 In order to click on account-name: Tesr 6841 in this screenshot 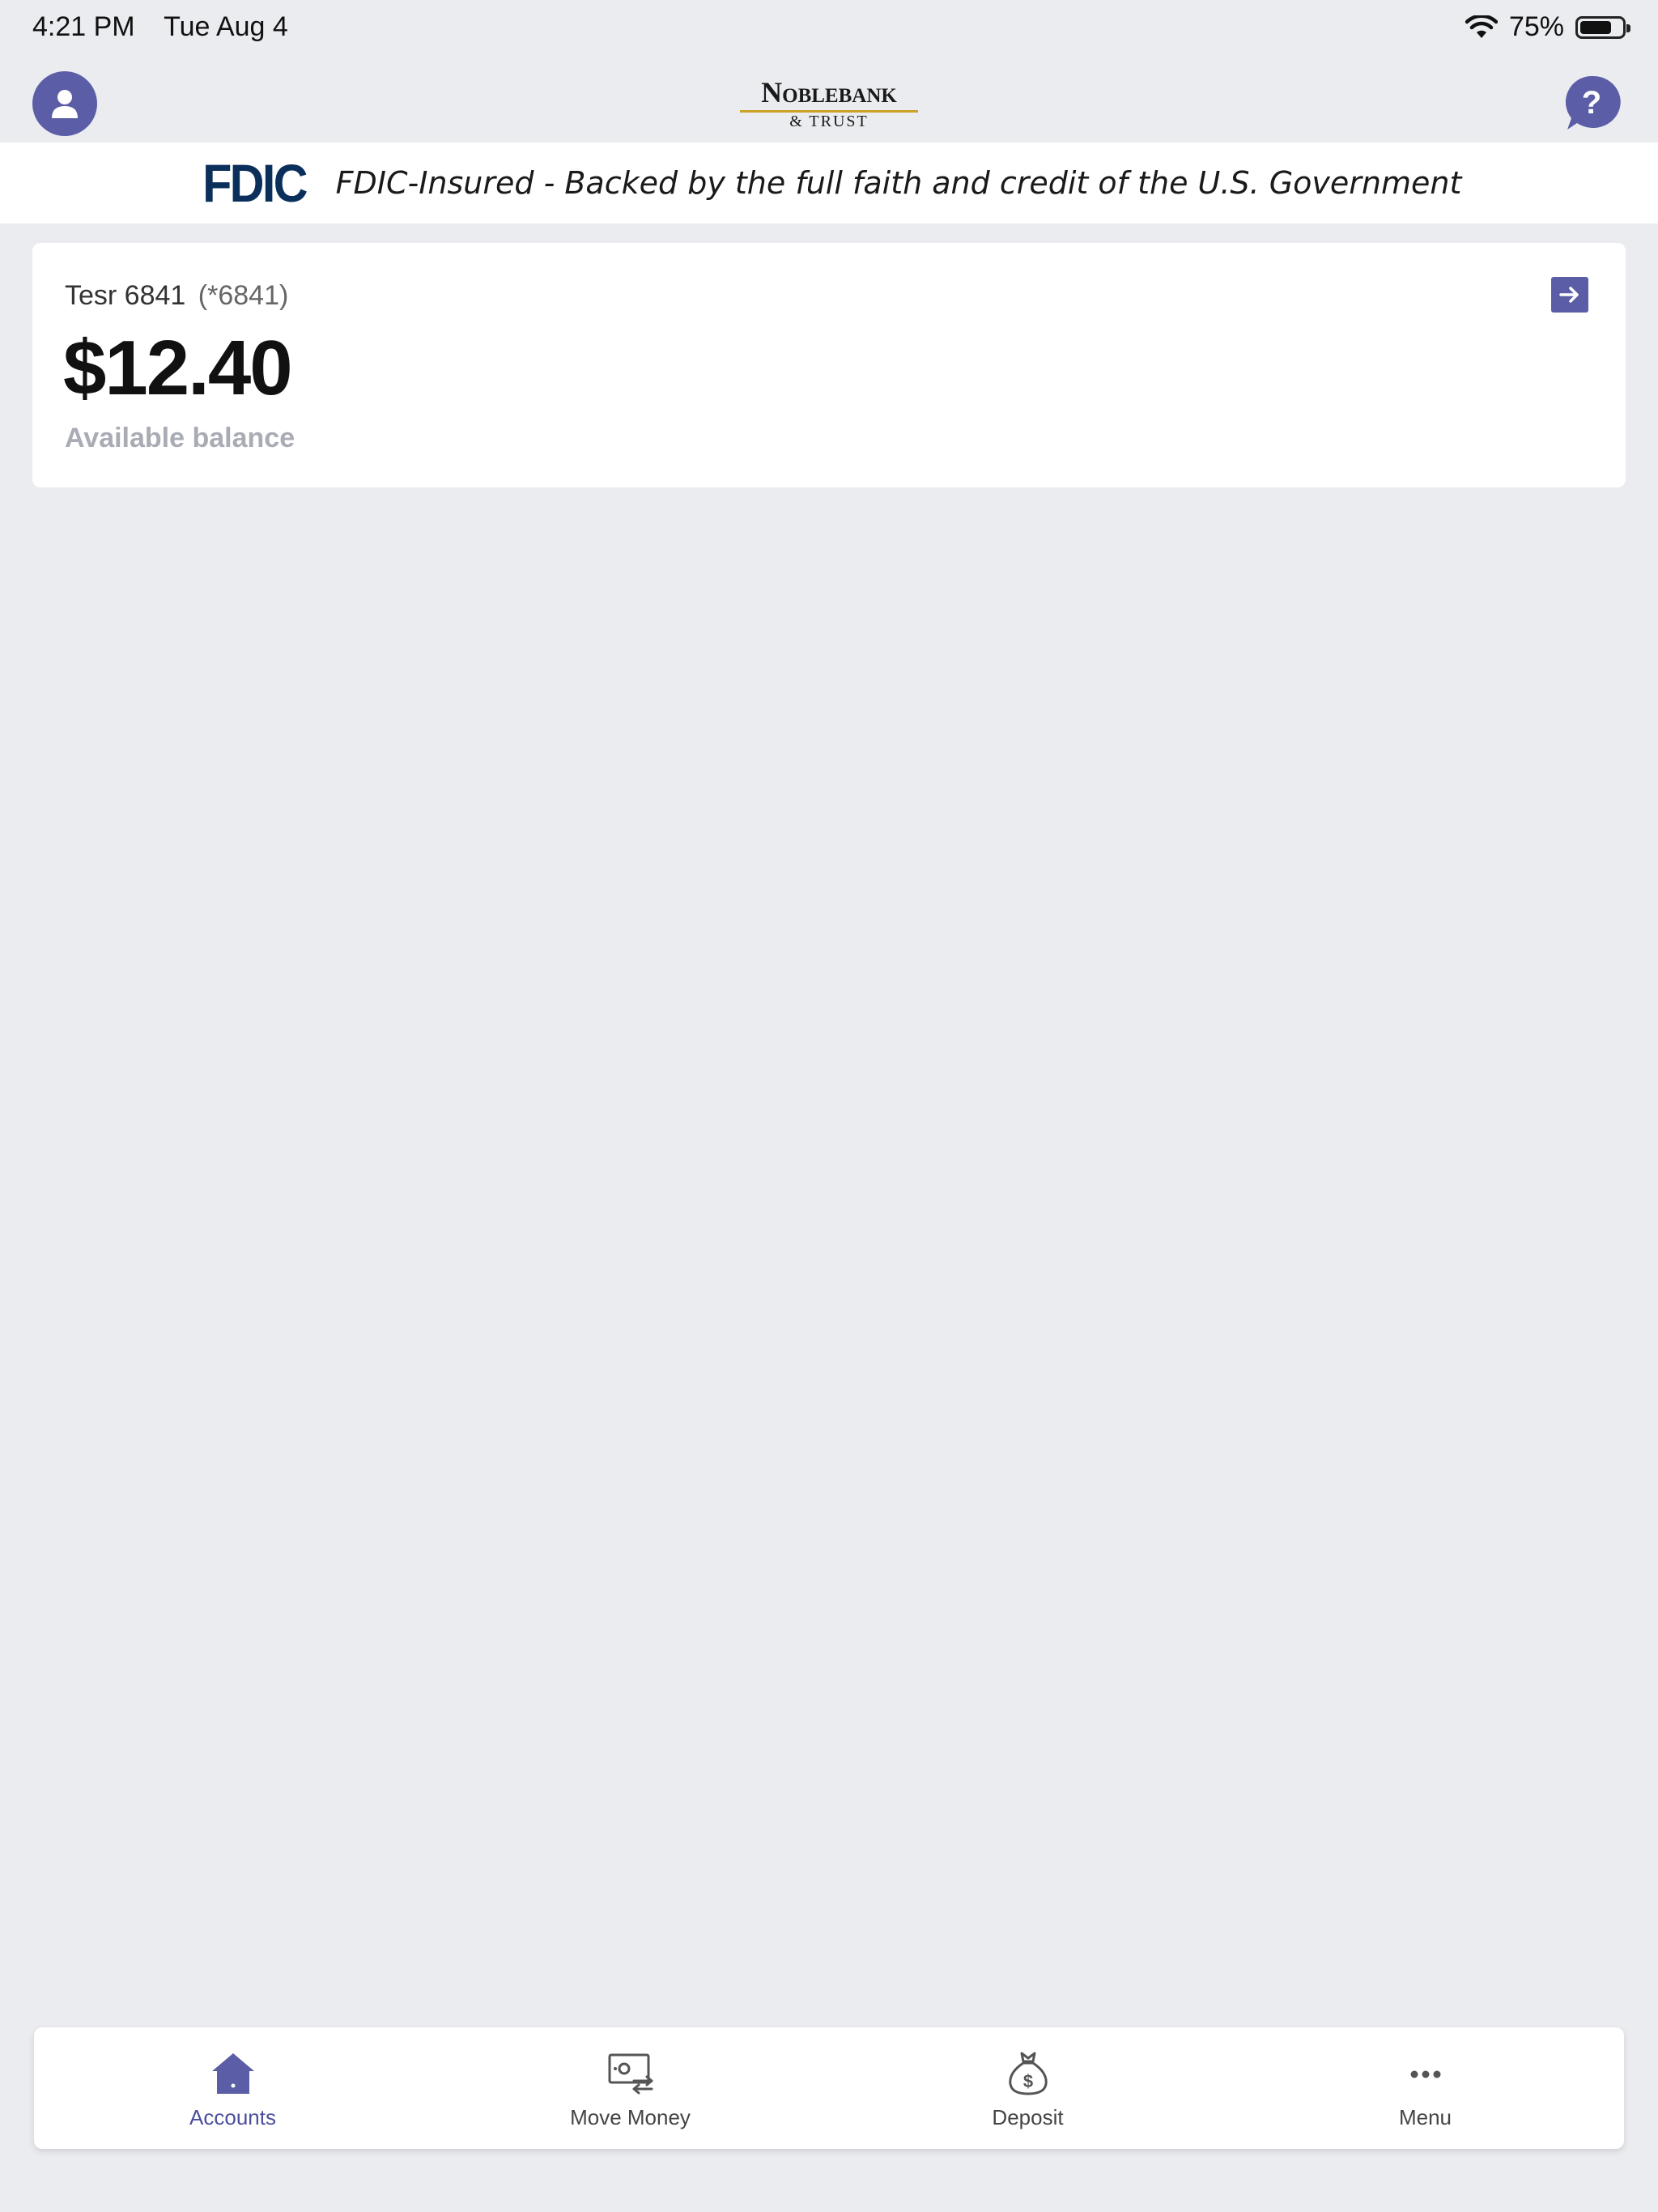, I will do `click(125, 295)`.